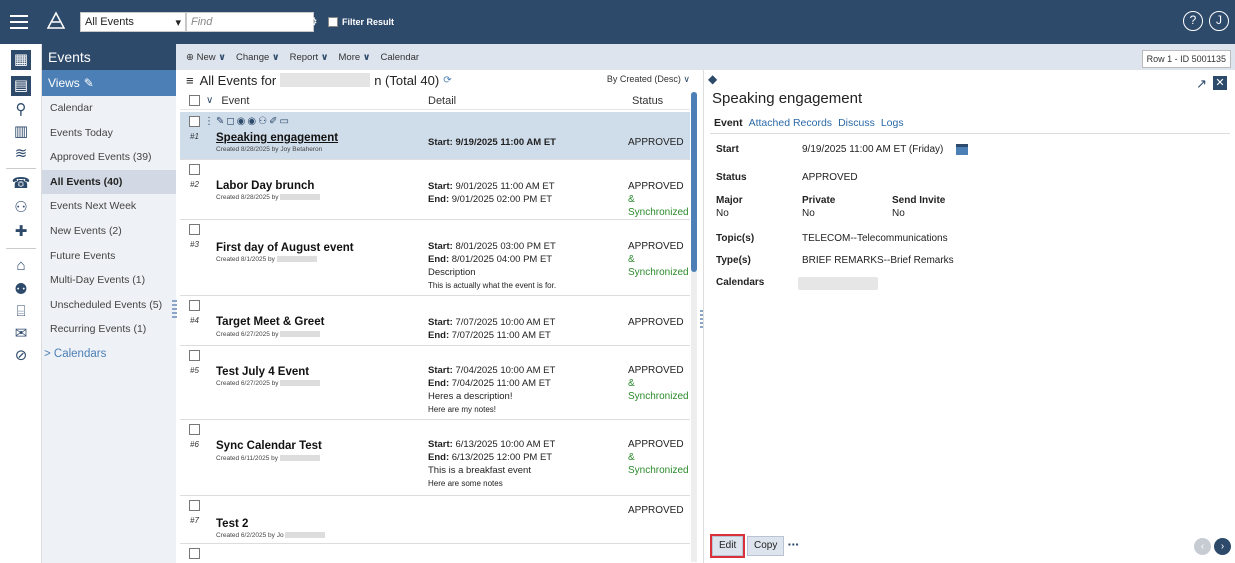 This screenshot has width=1235, height=563. Describe the element at coordinates (109, 305) in the screenshot. I see `sidebar-item-unscheduled-events: Unscheduled Events (5)` at that location.